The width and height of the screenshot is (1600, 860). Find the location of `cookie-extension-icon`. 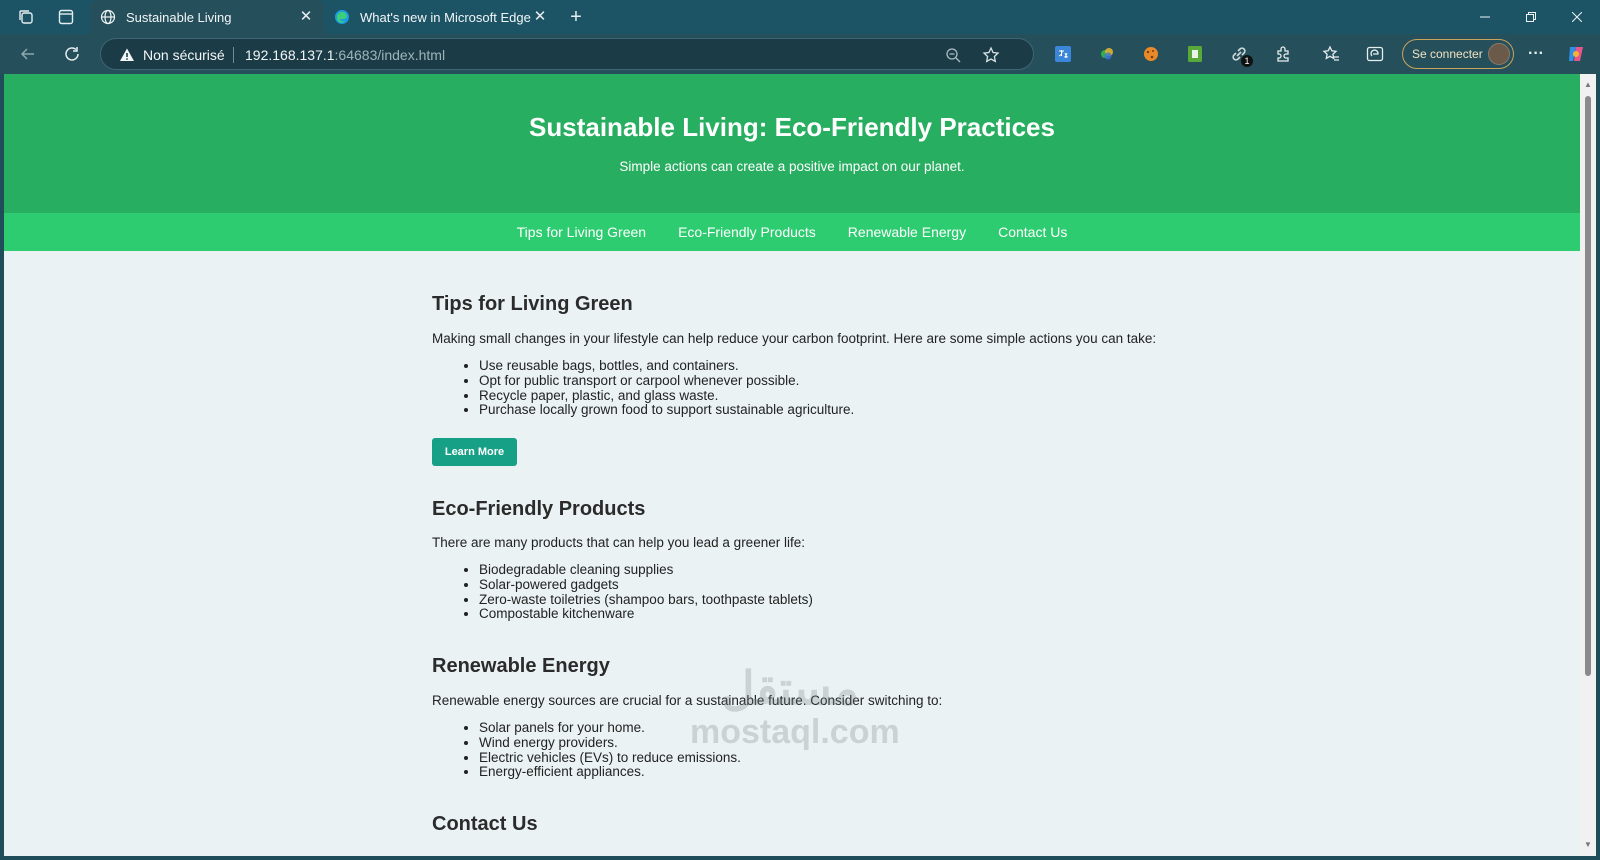

cookie-extension-icon is located at coordinates (1151, 54).